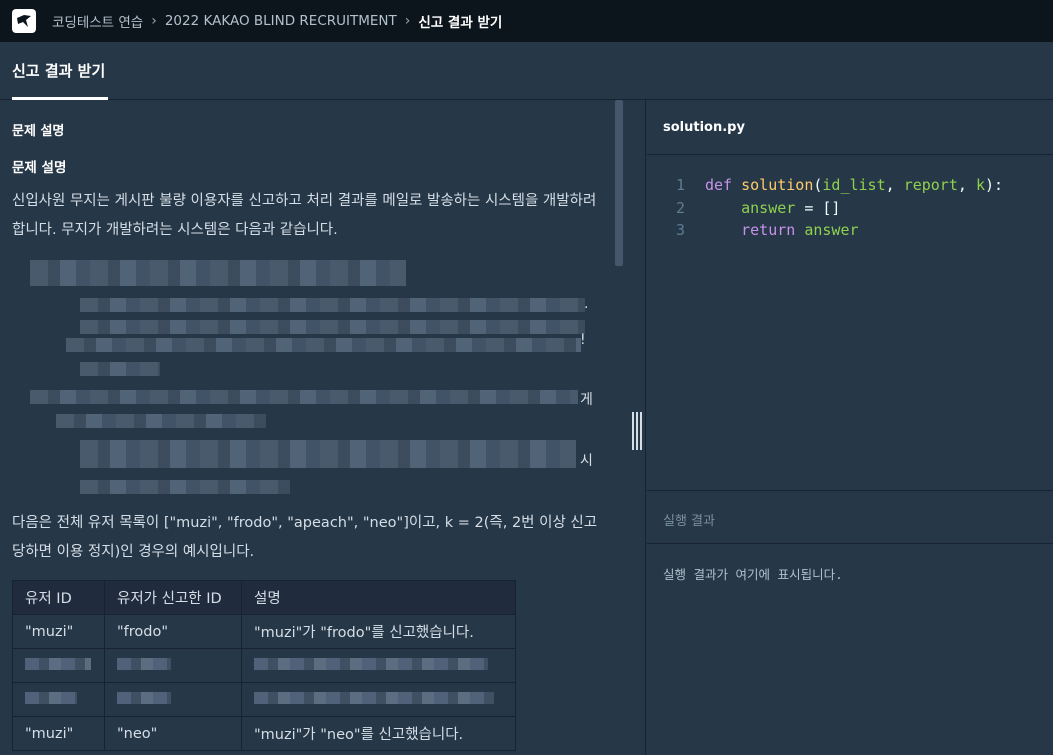 This screenshot has height=755, width=1053. I want to click on code-line: 1 def solution(id_list, report, k):, so click(850, 185).